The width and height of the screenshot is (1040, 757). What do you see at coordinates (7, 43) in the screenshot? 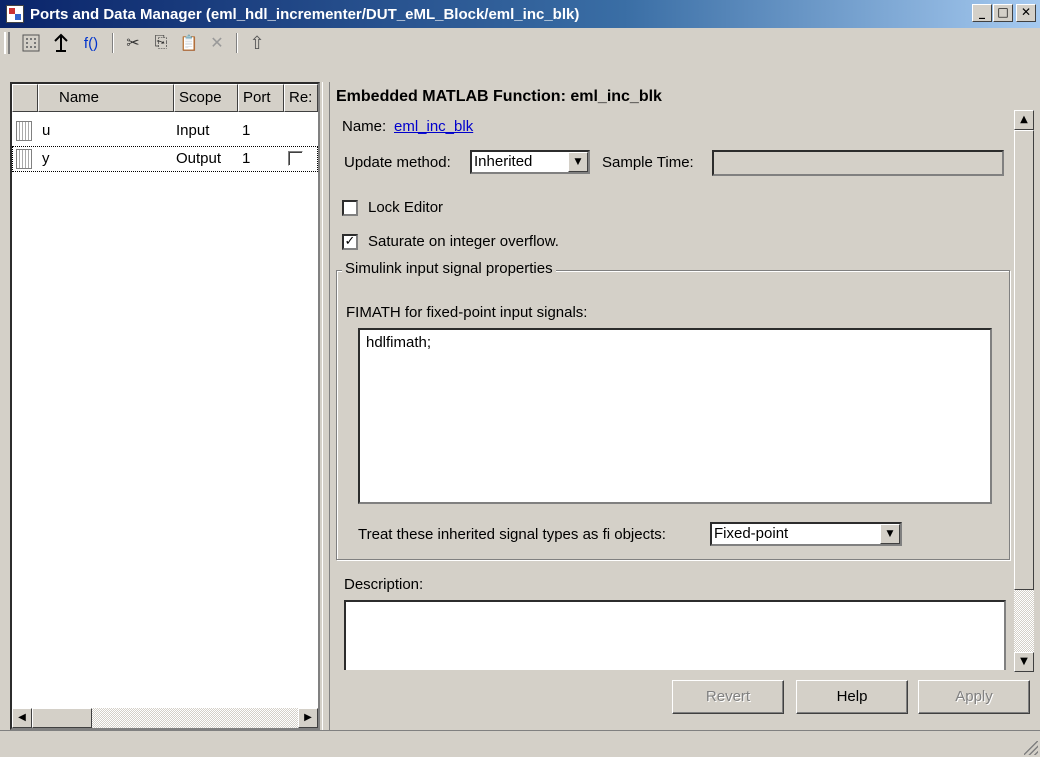
I see `toolbar-grip` at bounding box center [7, 43].